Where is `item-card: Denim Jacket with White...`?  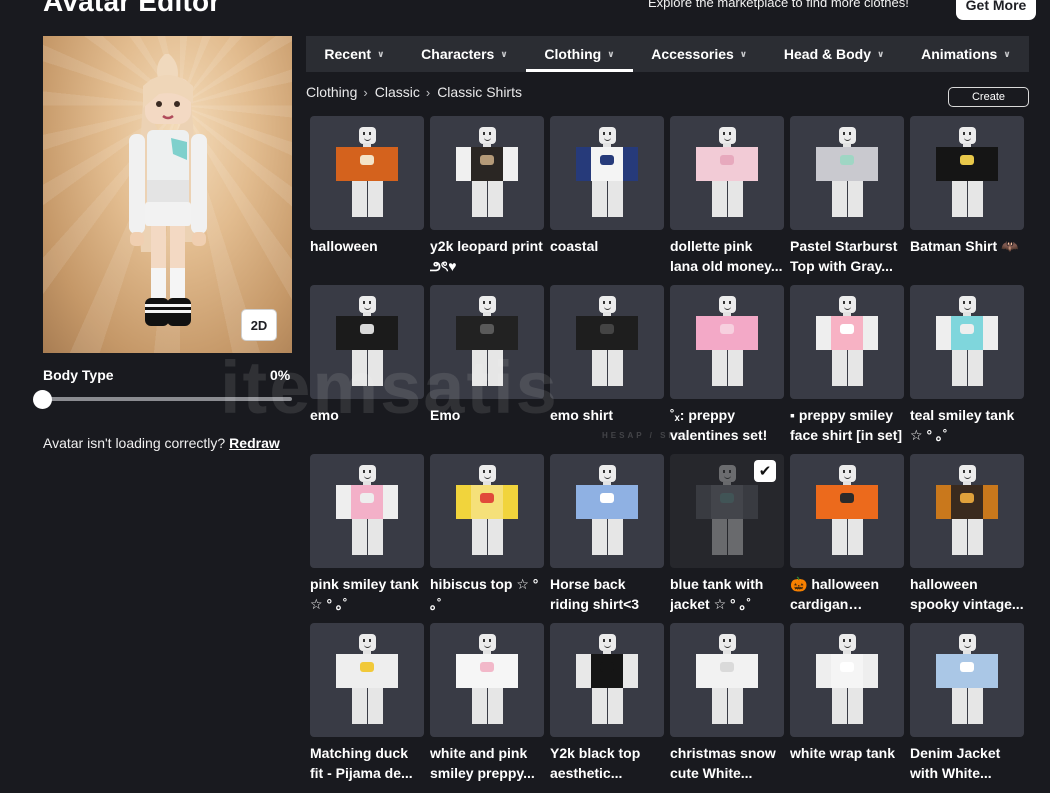
item-card: Denim Jacket with White... is located at coordinates (967, 707).